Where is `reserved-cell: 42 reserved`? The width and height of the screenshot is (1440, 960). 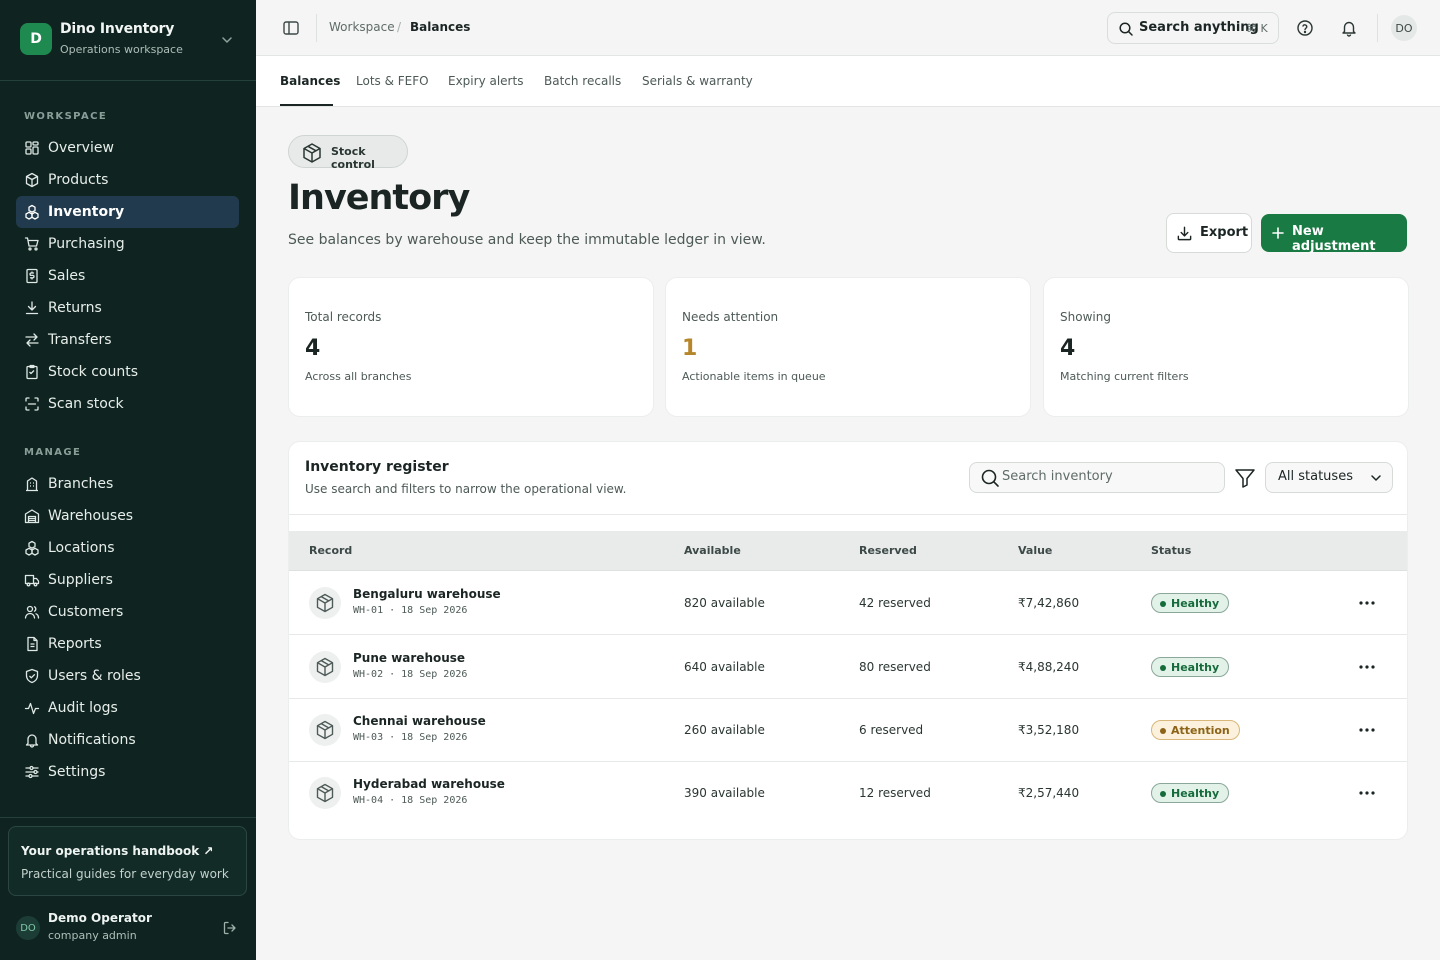
reserved-cell: 42 reserved is located at coordinates (895, 603).